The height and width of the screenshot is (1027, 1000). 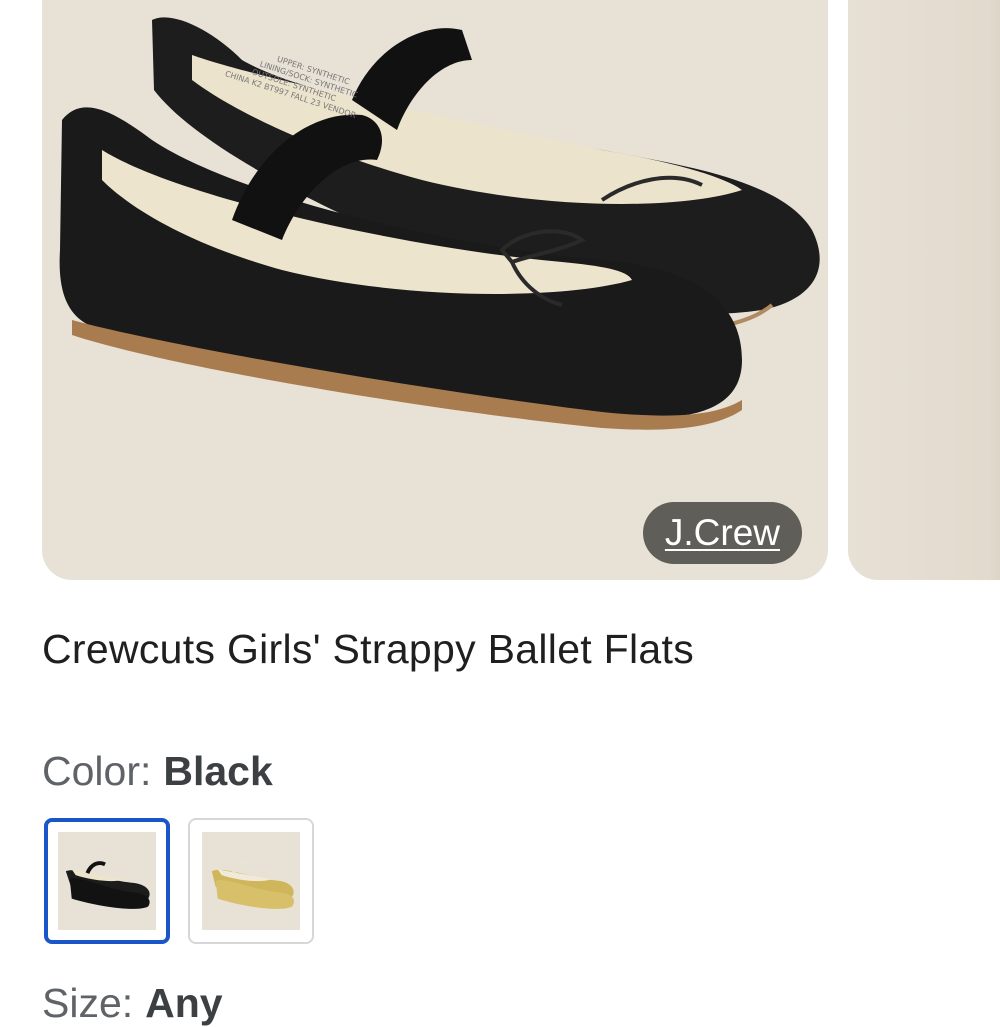 What do you see at coordinates (88, 1003) in the screenshot?
I see `size-label: Size:` at bounding box center [88, 1003].